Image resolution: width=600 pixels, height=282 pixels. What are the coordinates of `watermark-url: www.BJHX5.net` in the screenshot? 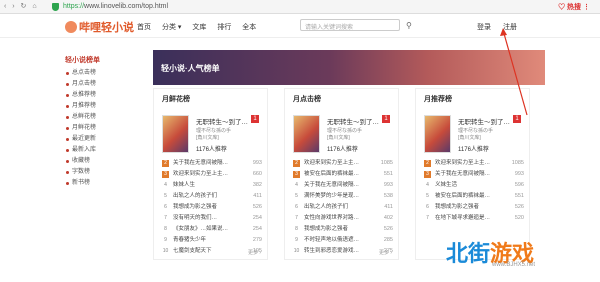 It's located at (514, 265).